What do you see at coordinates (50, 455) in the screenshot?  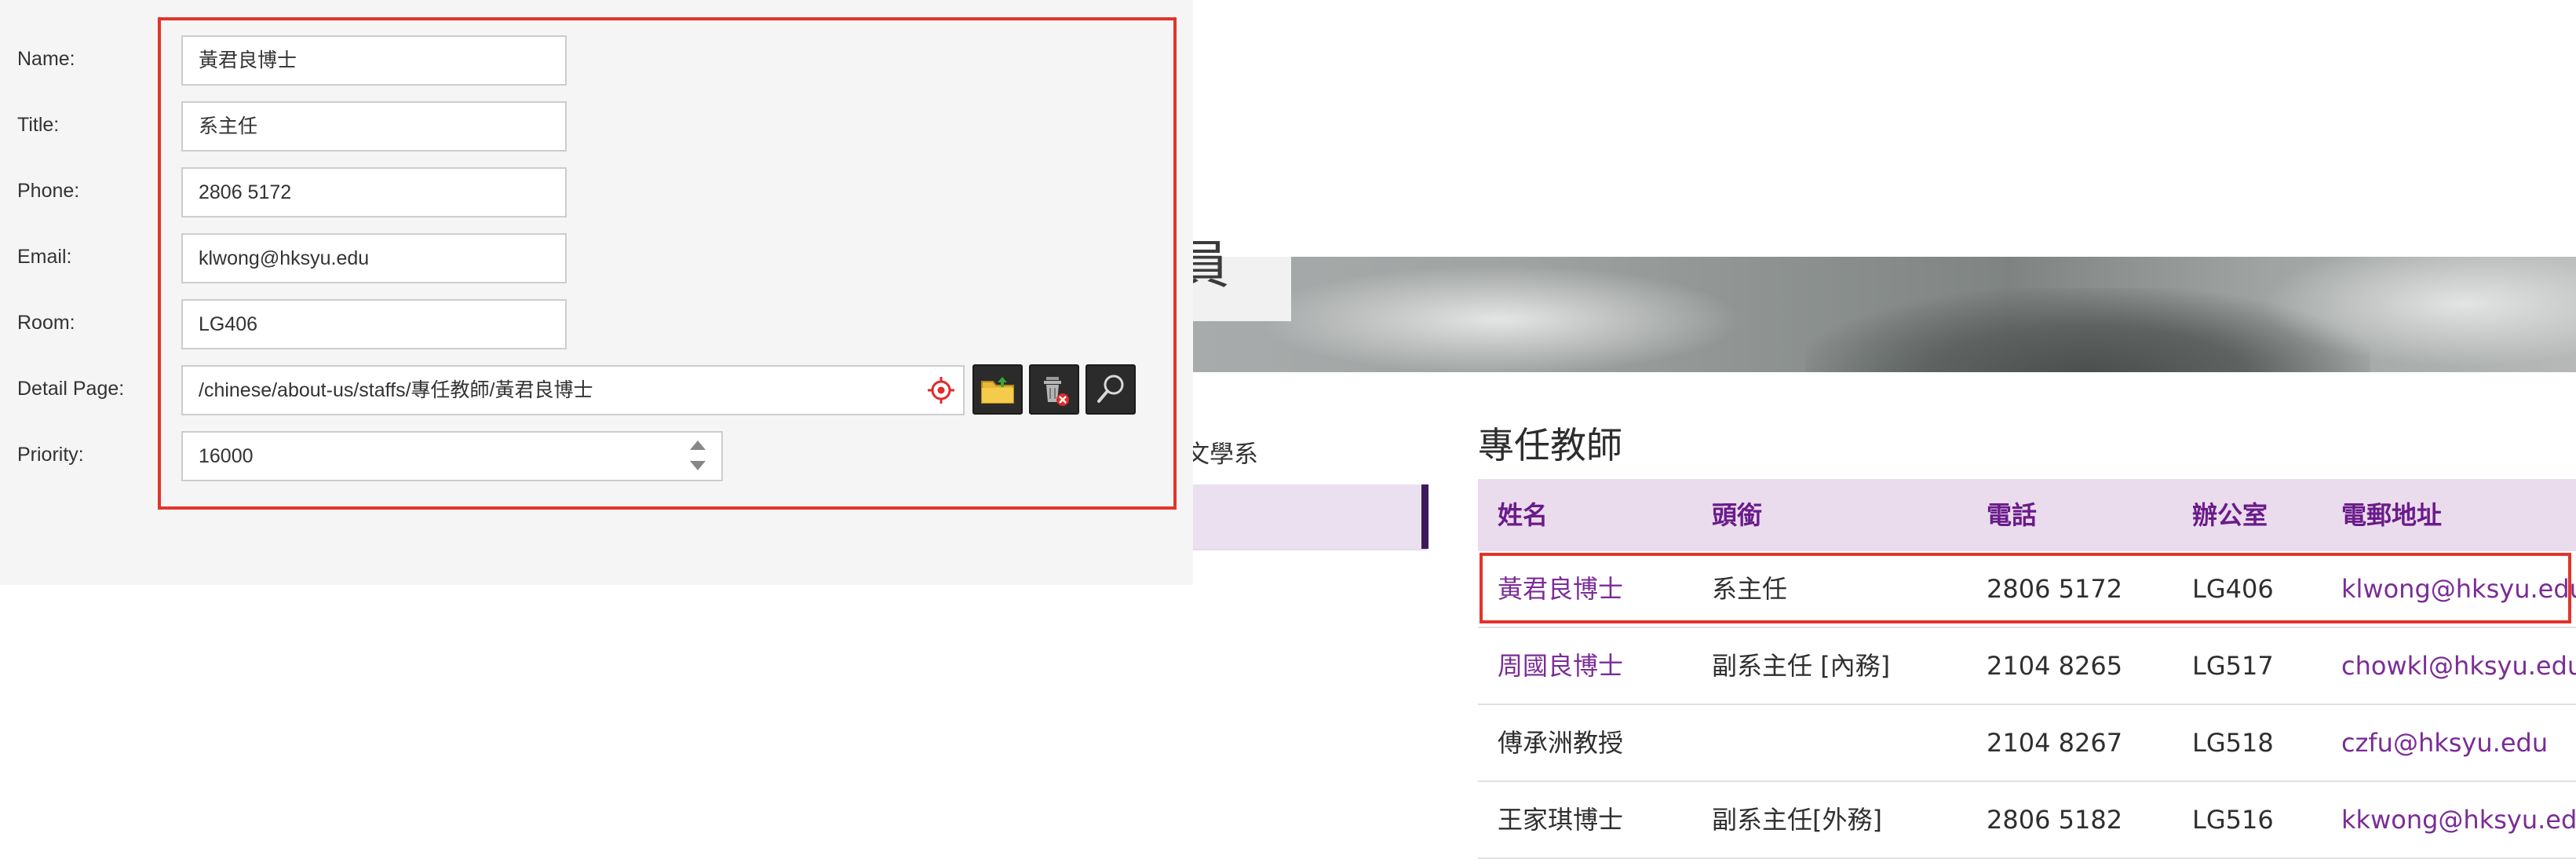 I see `priority-label: Priority:` at bounding box center [50, 455].